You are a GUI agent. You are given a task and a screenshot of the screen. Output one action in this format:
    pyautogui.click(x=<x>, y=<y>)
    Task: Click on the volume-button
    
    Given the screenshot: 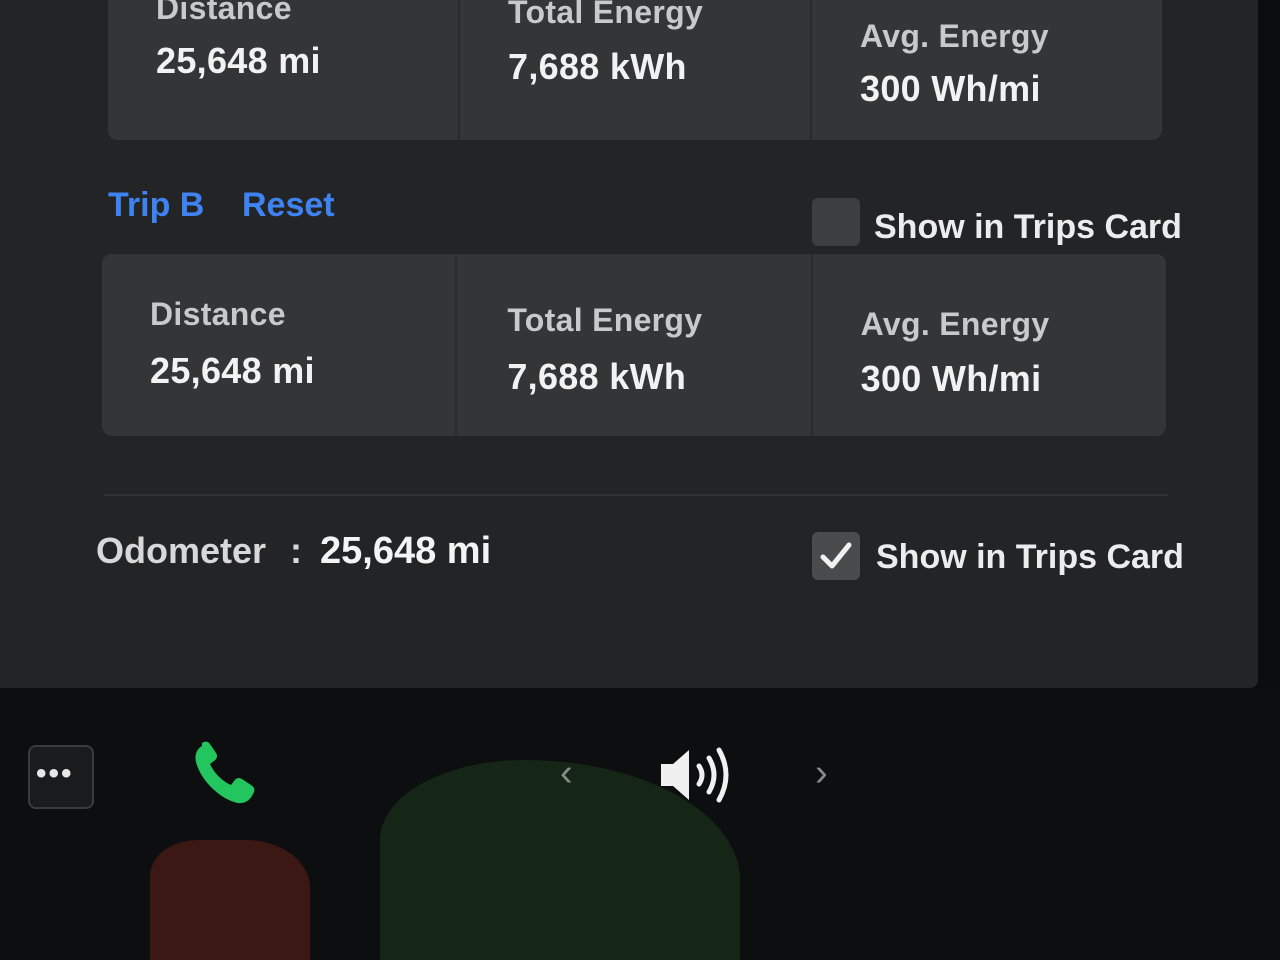 What is the action you would take?
    pyautogui.click(x=700, y=775)
    